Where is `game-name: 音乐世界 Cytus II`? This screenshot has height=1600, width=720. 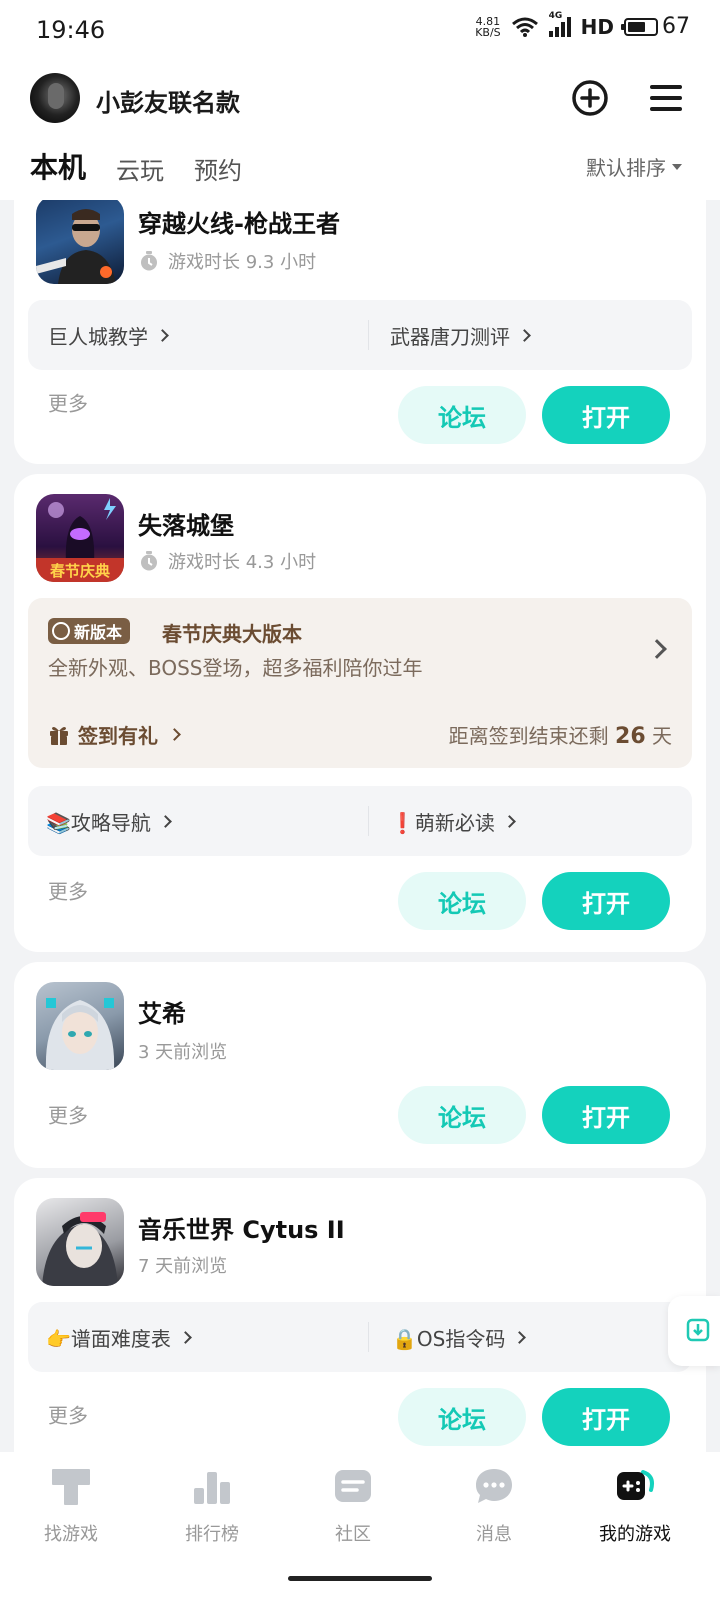 game-name: 音乐世界 Cytus II is located at coordinates (241, 1227).